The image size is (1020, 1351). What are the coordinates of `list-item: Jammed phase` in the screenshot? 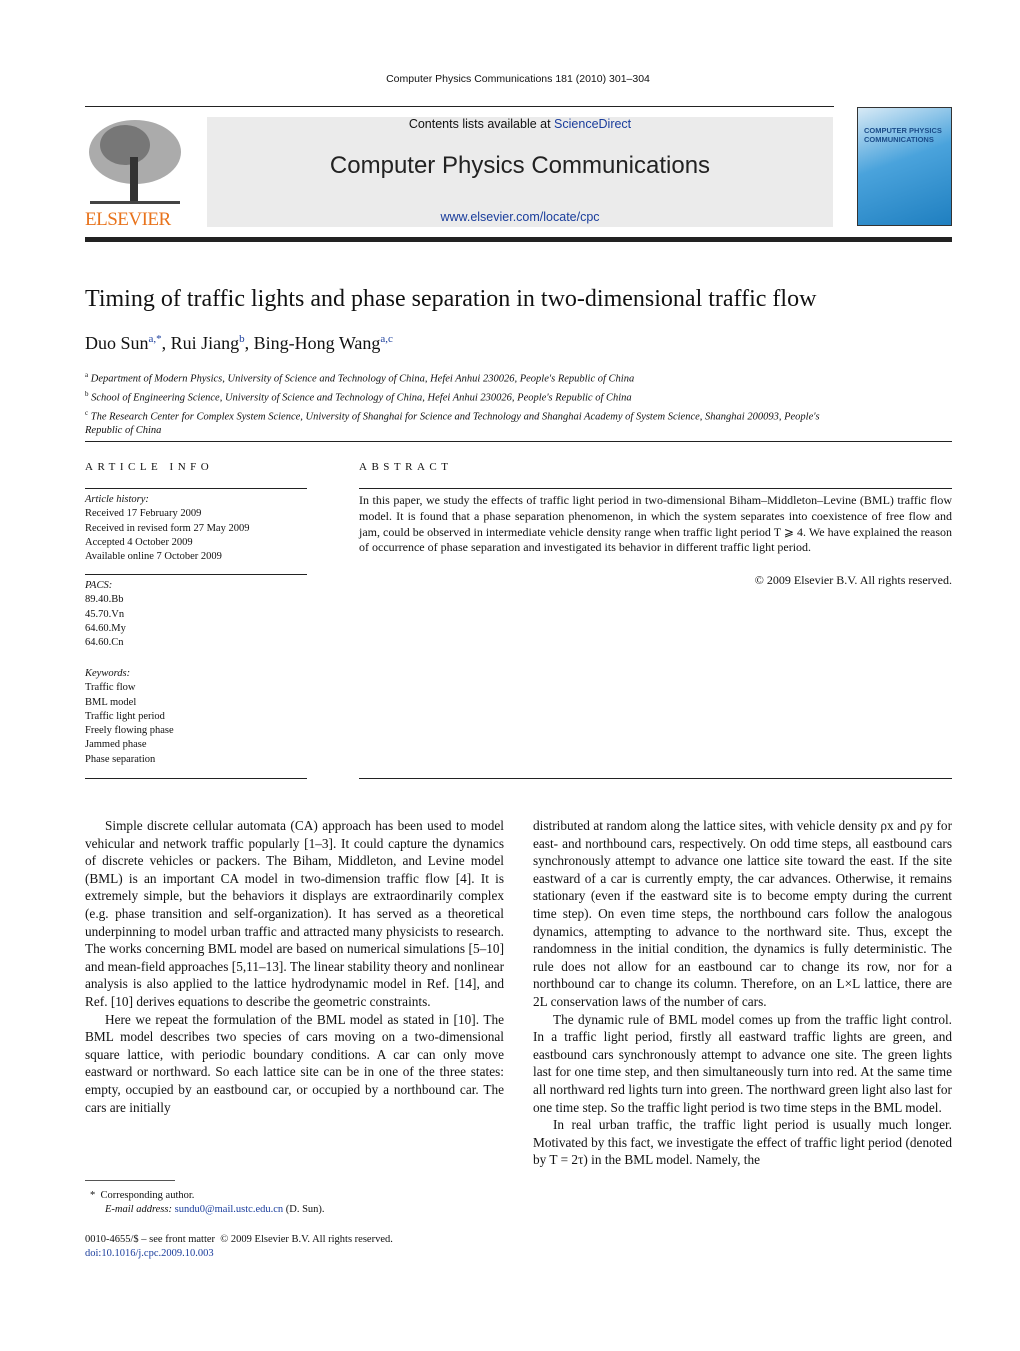 It's located at (116, 745).